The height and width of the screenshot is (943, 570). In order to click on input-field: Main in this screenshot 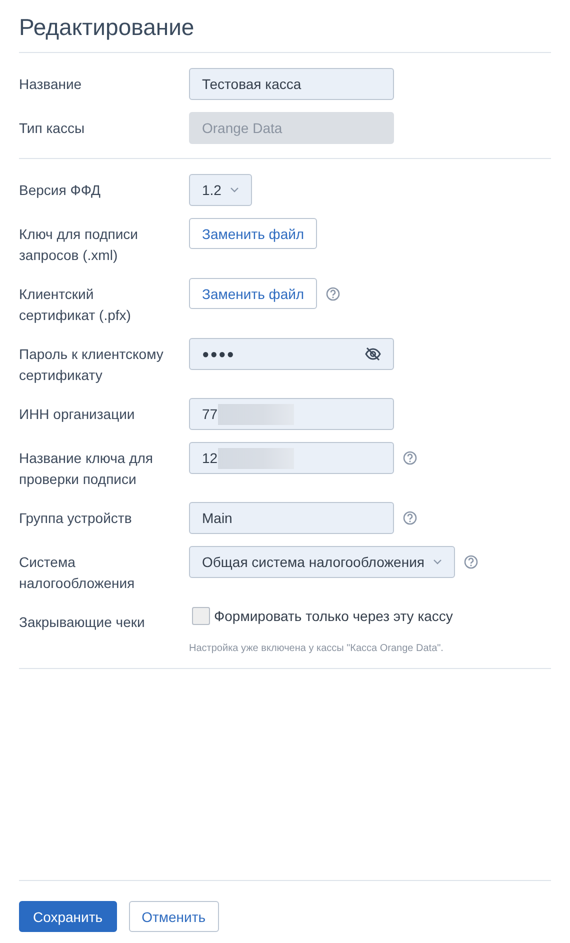, I will do `click(291, 518)`.